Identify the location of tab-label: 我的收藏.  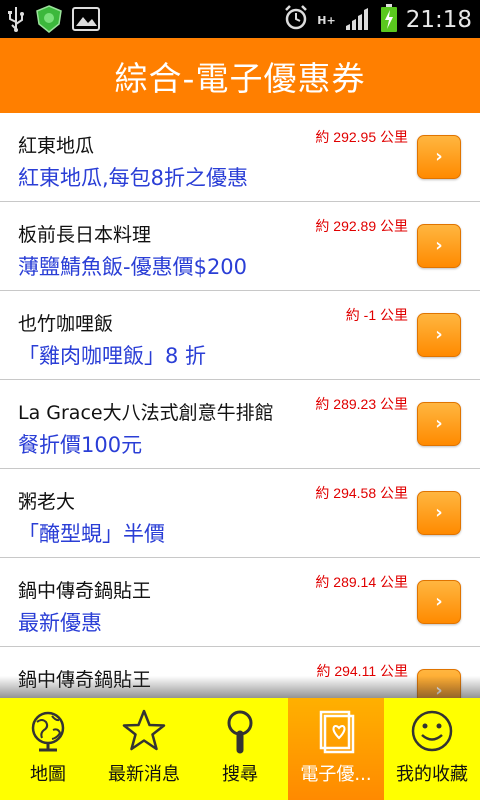
(432, 774).